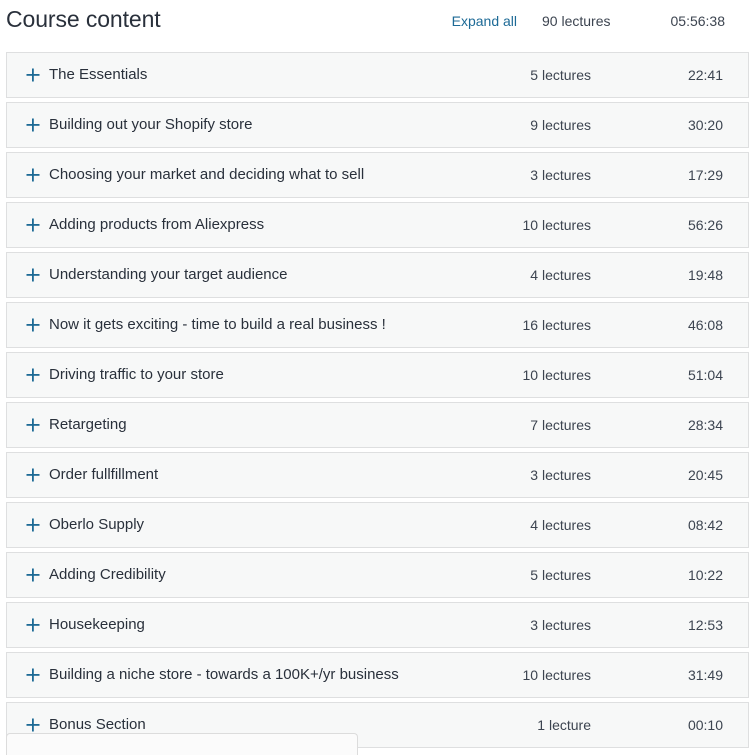 The image size is (756, 755). Describe the element at coordinates (157, 224) in the screenshot. I see `section-title: Adding products from Aliexpress` at that location.